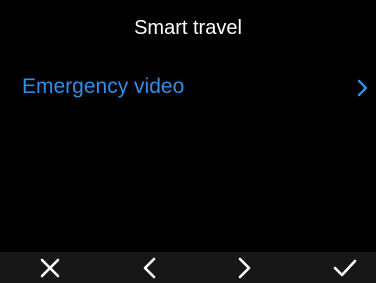 Image resolution: width=376 pixels, height=283 pixels. Describe the element at coordinates (188, 267) in the screenshot. I see `bottom-action-bar` at that location.